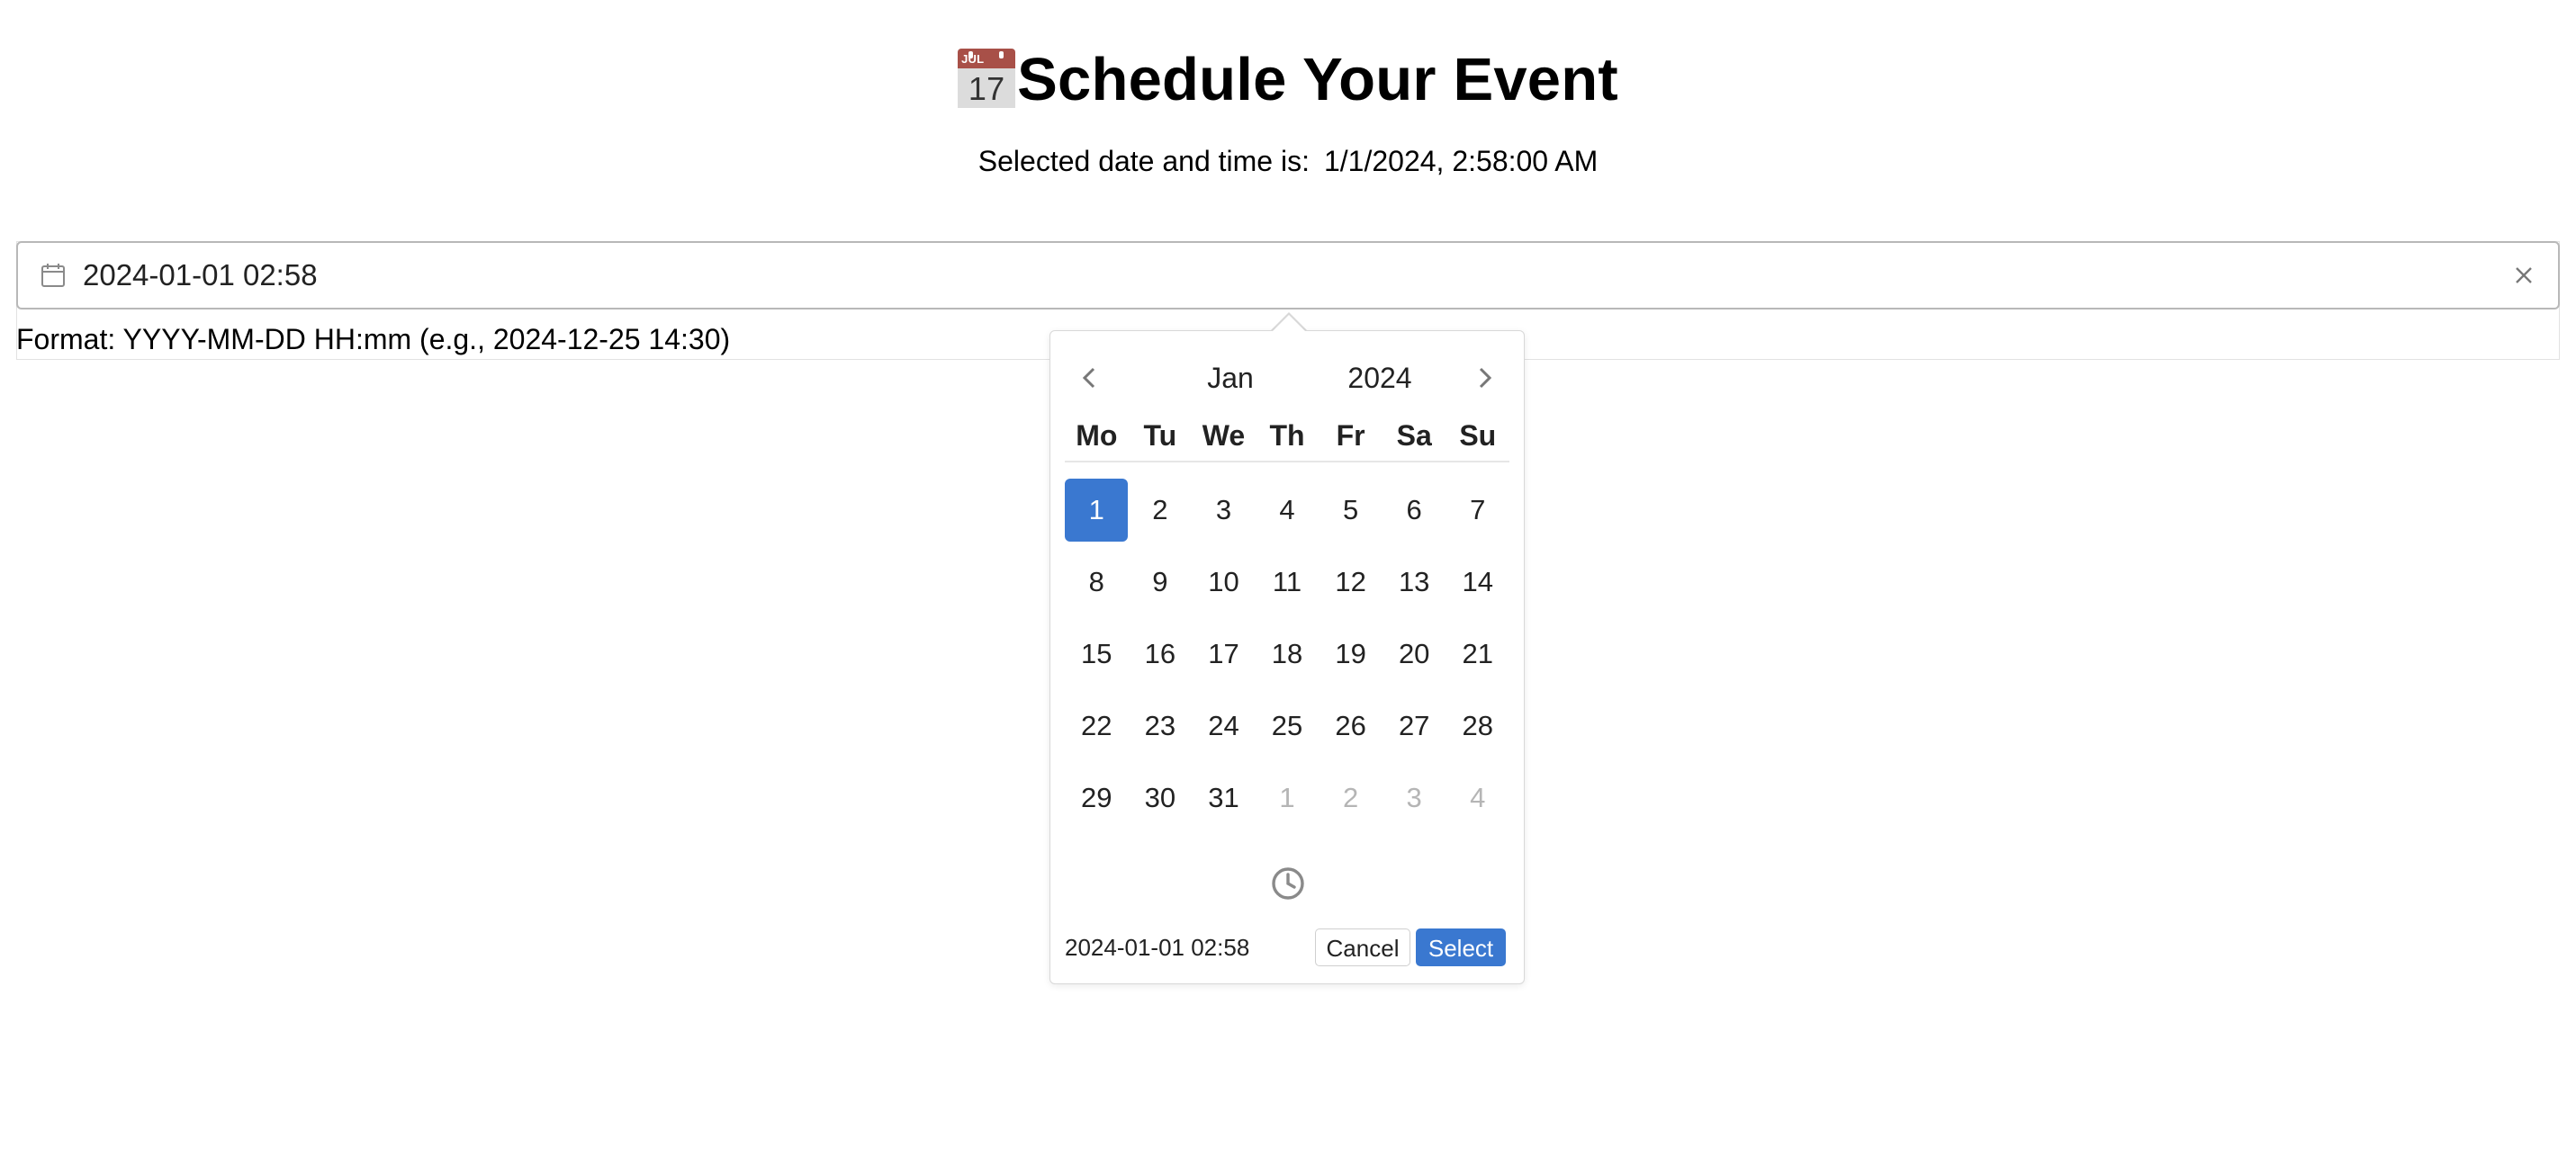  What do you see at coordinates (1461, 161) in the screenshot?
I see `selected-datetime-value: 1/1/2024, 2:58:00 AM` at bounding box center [1461, 161].